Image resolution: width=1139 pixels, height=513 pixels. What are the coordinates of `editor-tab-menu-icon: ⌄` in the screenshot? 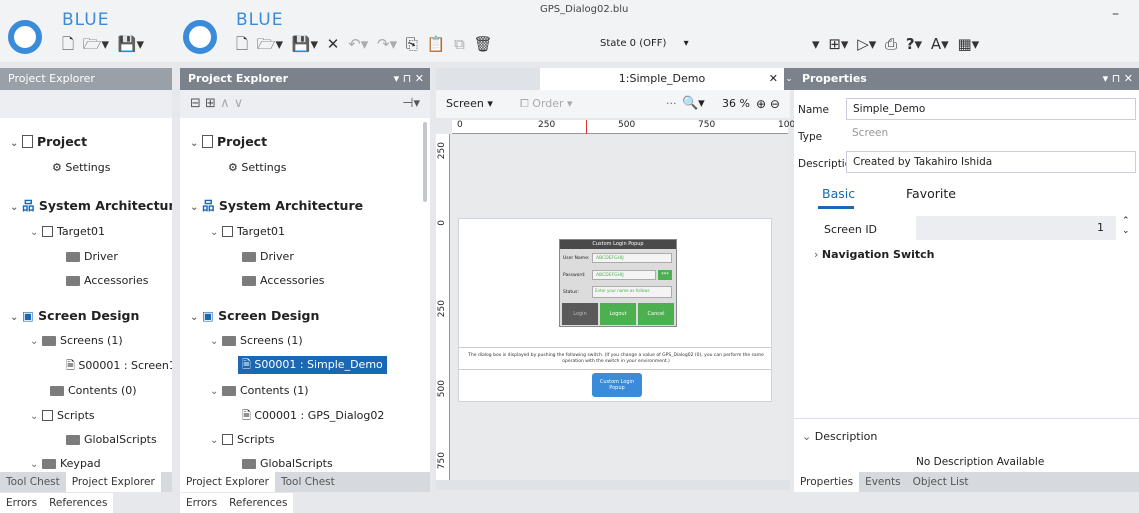 It's located at (789, 79).